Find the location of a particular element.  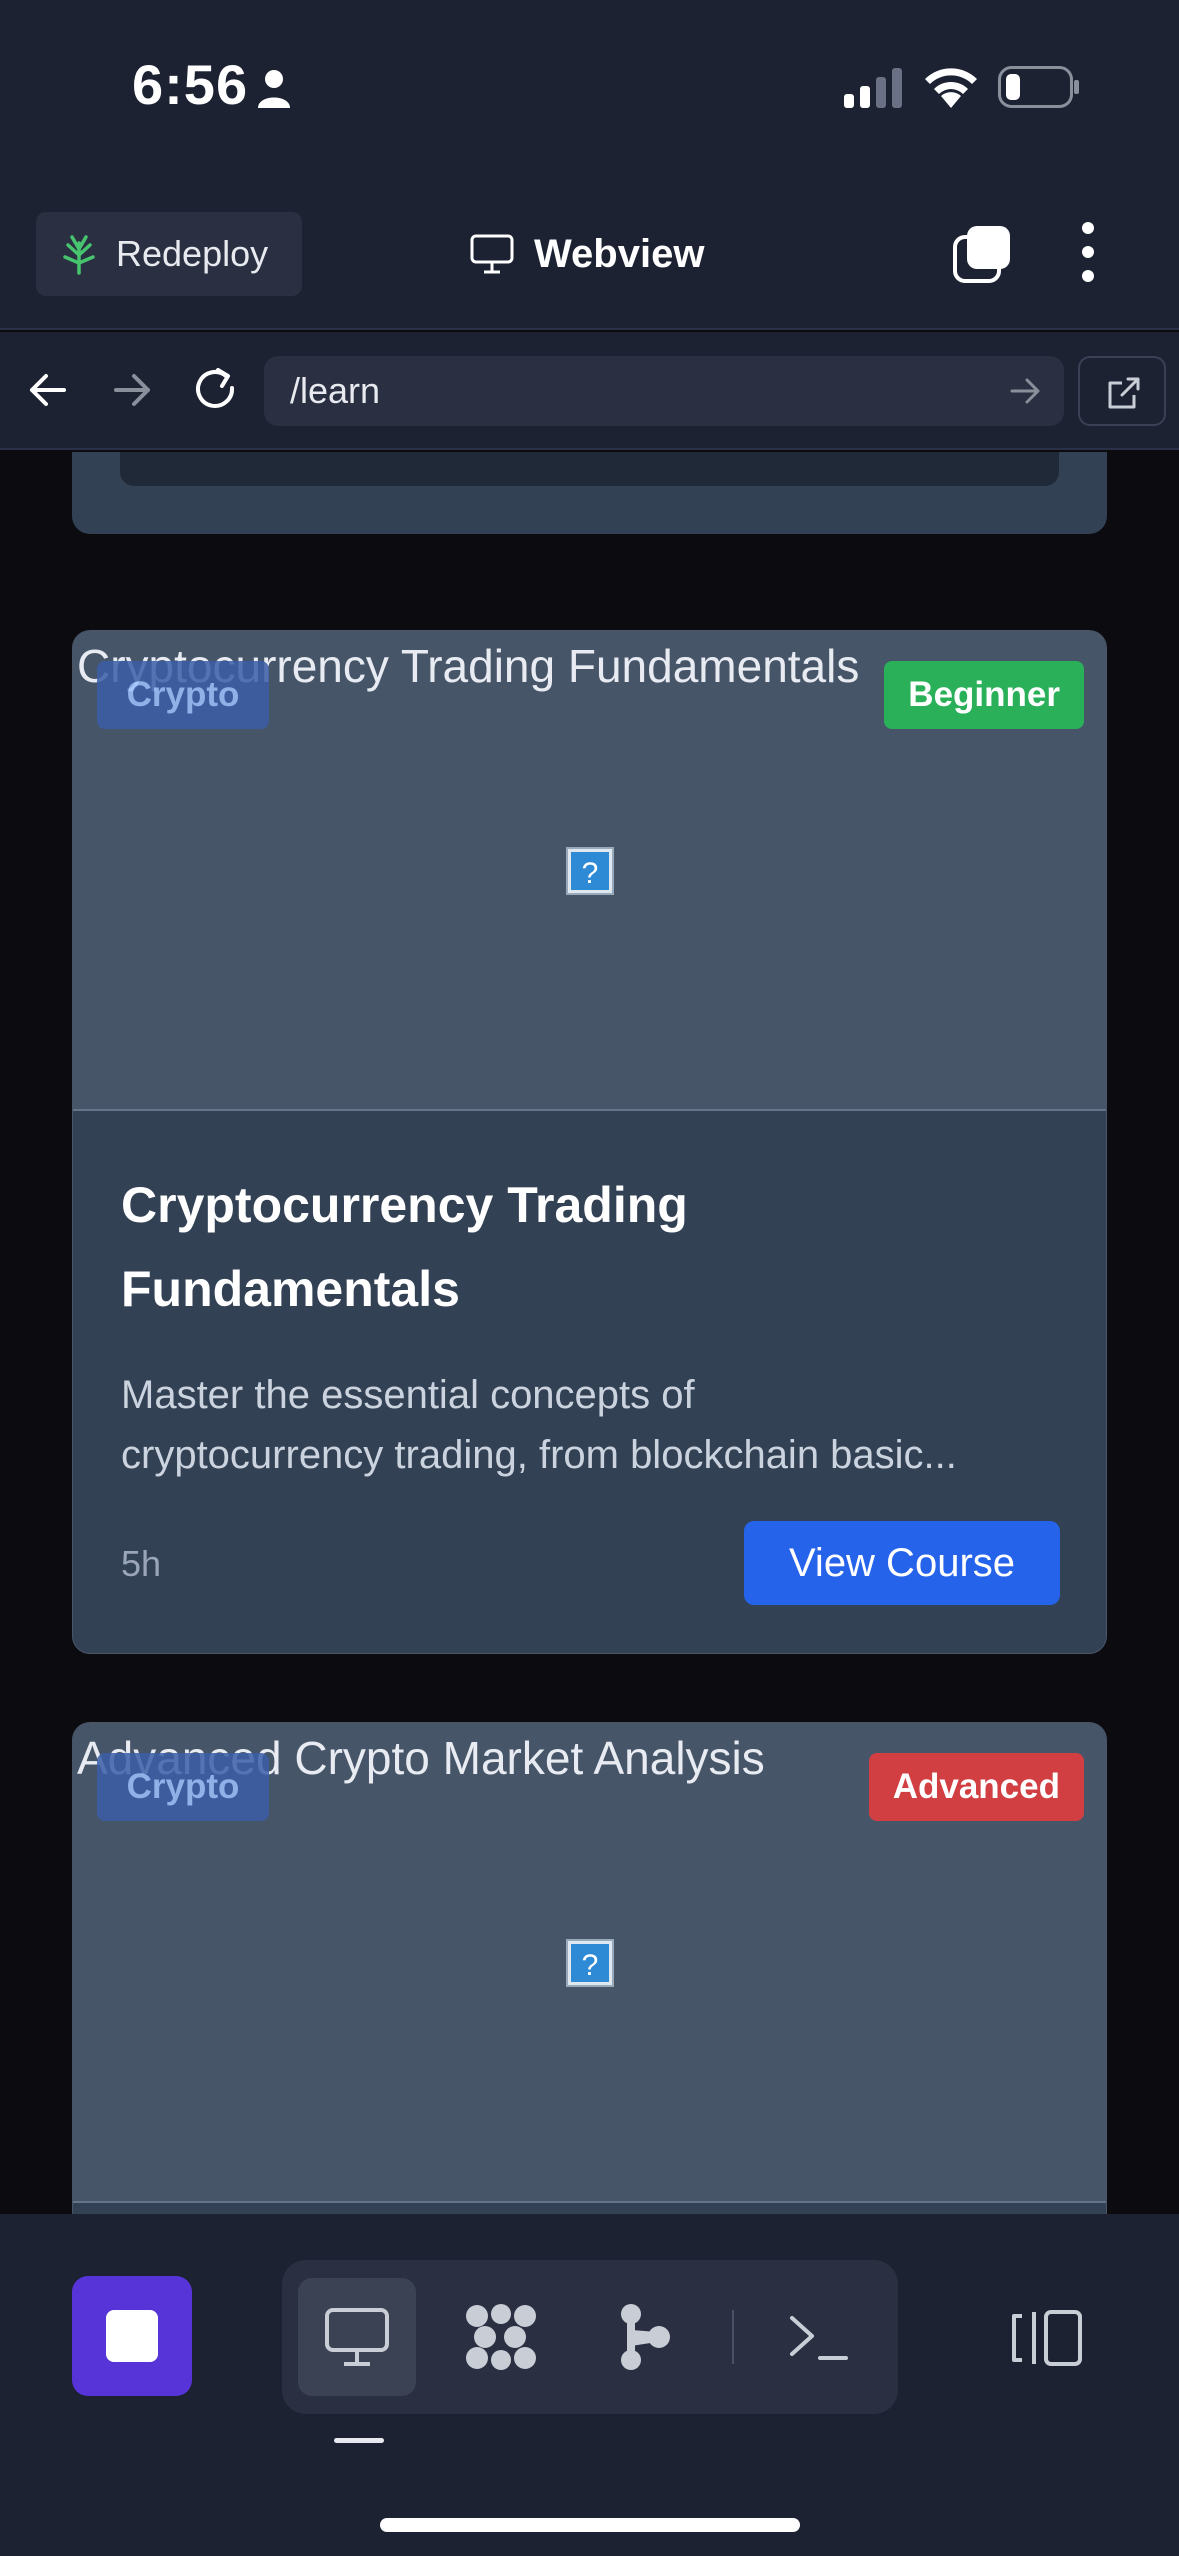

stop-button is located at coordinates (132, 2336).